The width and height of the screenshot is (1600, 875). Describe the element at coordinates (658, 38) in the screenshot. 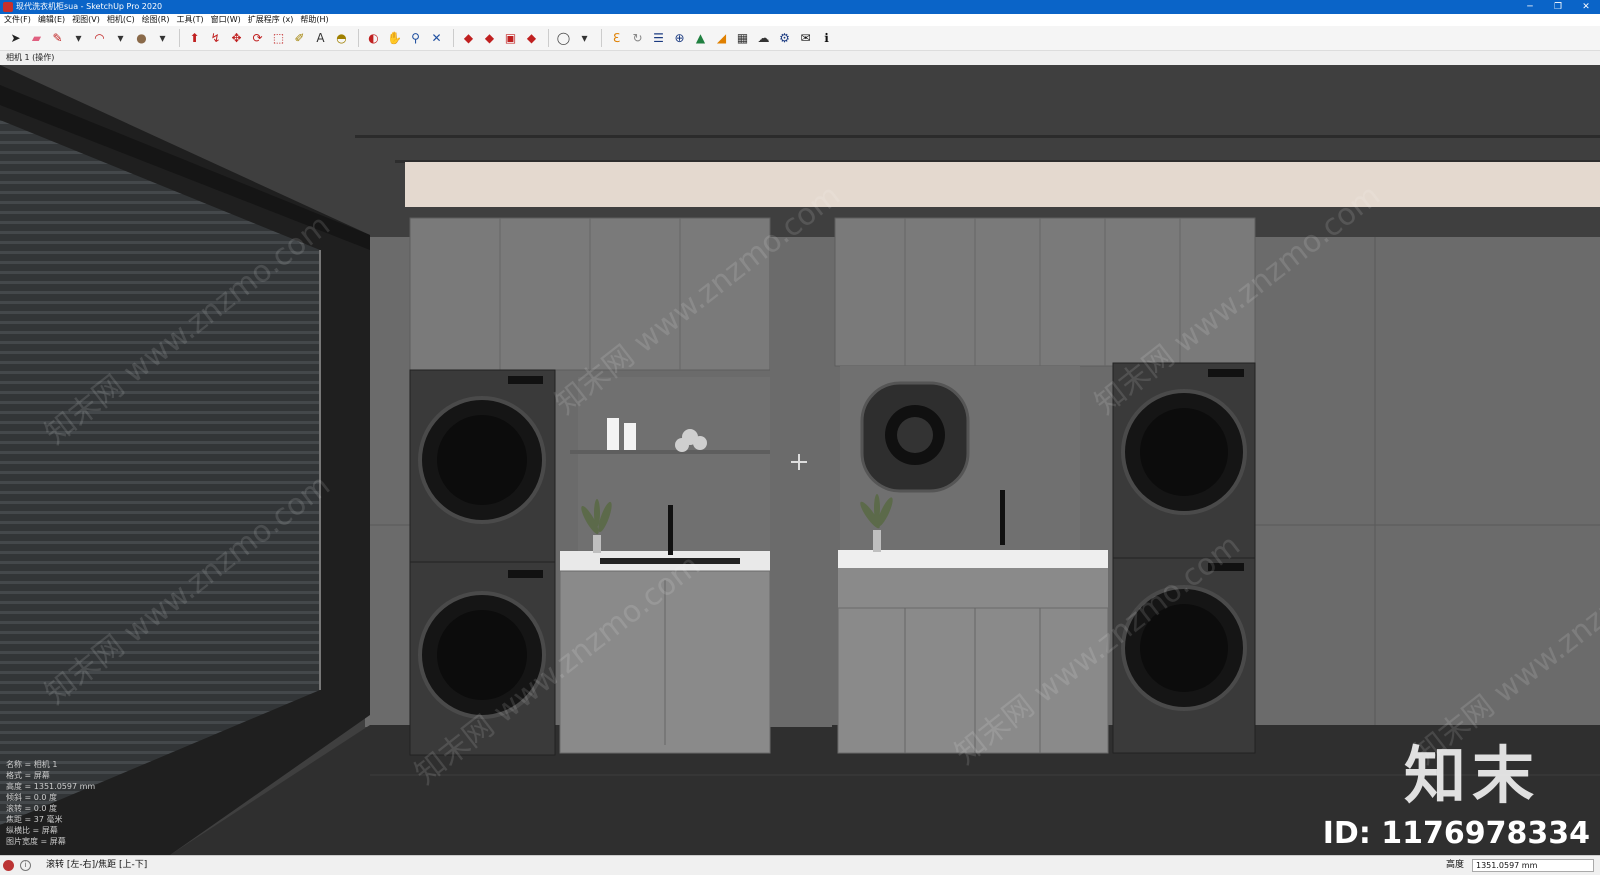

I see `plugin-list-icon: ☰` at that location.